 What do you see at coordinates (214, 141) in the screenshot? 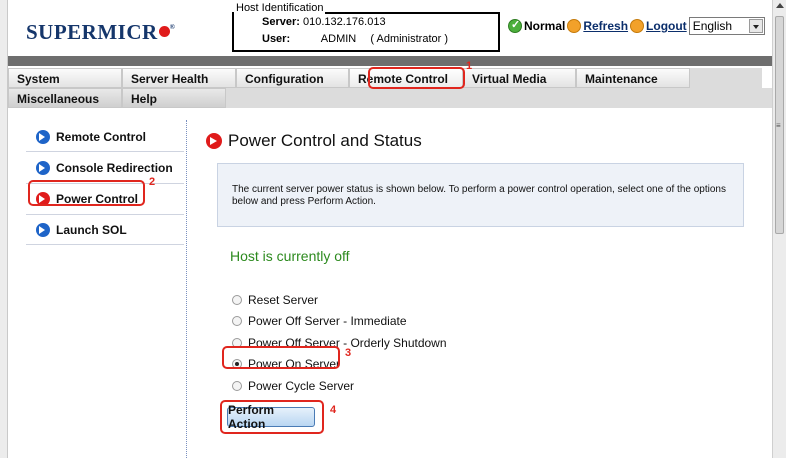
I see `red-arrow-icon` at bounding box center [214, 141].